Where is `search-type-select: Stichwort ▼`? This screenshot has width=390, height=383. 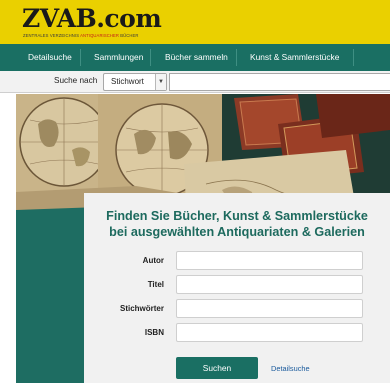 search-type-select: Stichwort ▼ is located at coordinates (135, 82).